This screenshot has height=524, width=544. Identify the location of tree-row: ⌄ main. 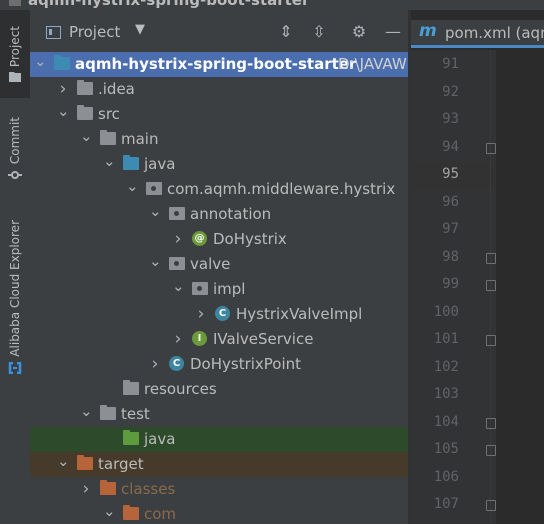
(219, 139).